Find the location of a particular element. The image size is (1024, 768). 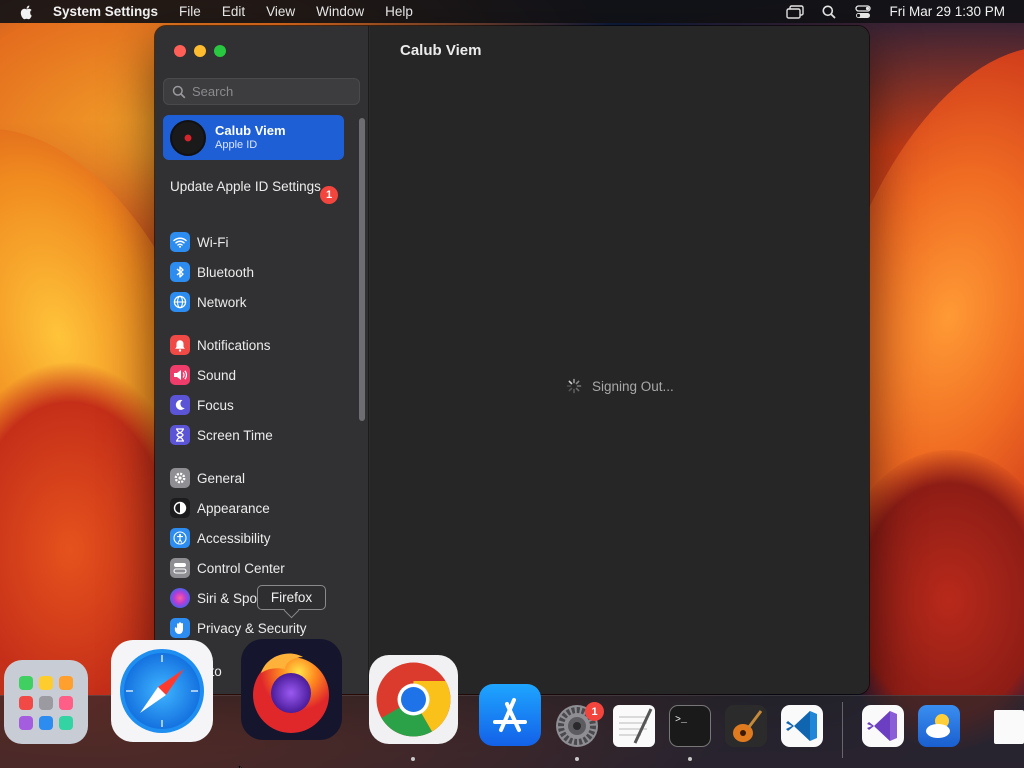

menu-clock: Fri Mar 29 1:30 PM is located at coordinates (947, 11).